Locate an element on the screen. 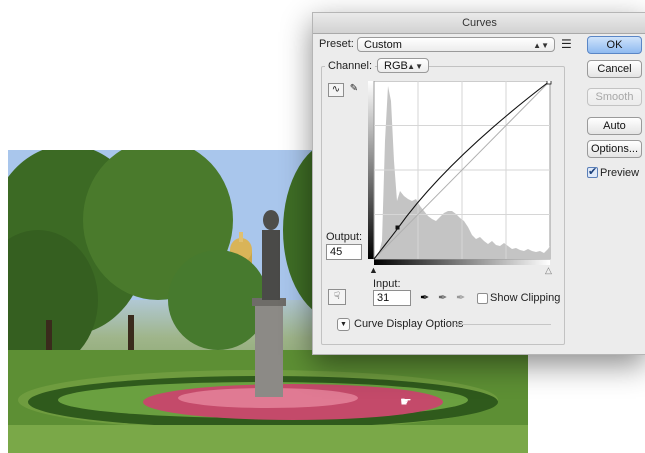 The width and height of the screenshot is (645, 453). curve-display-options-label: Curve Display Options is located at coordinates (408, 324).